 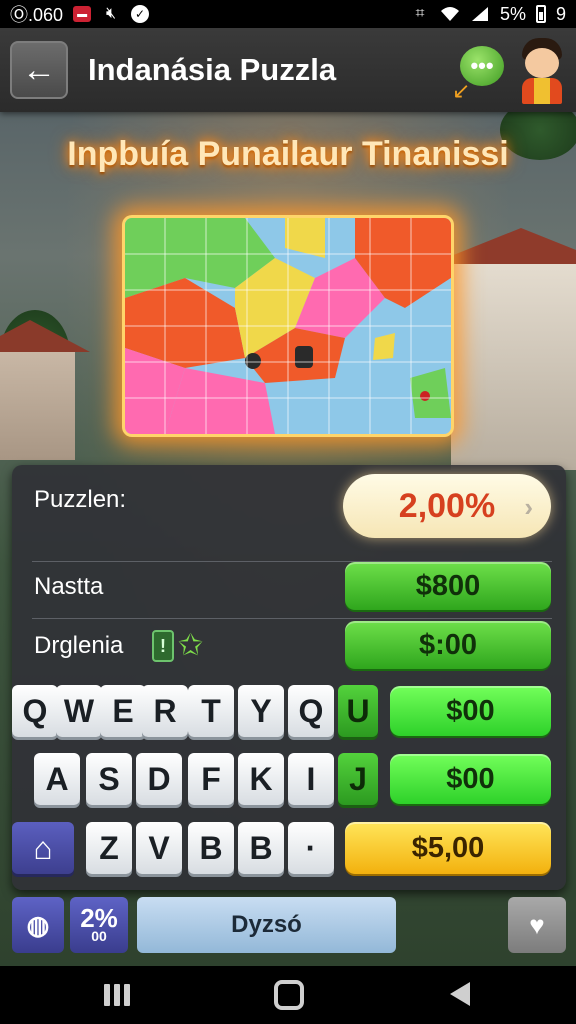 I want to click on symbols-sub-label: 00, so click(x=99, y=936).